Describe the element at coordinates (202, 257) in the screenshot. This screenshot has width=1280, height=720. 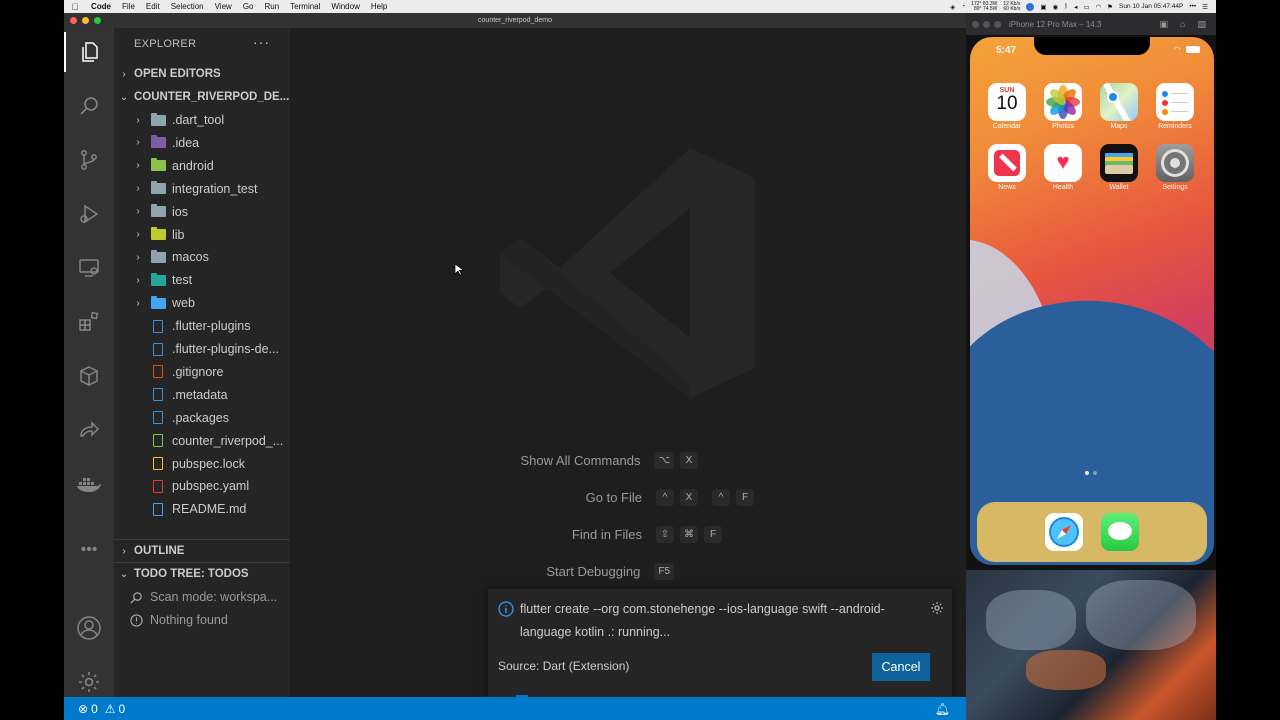
I see `tree-item: › macos` at that location.